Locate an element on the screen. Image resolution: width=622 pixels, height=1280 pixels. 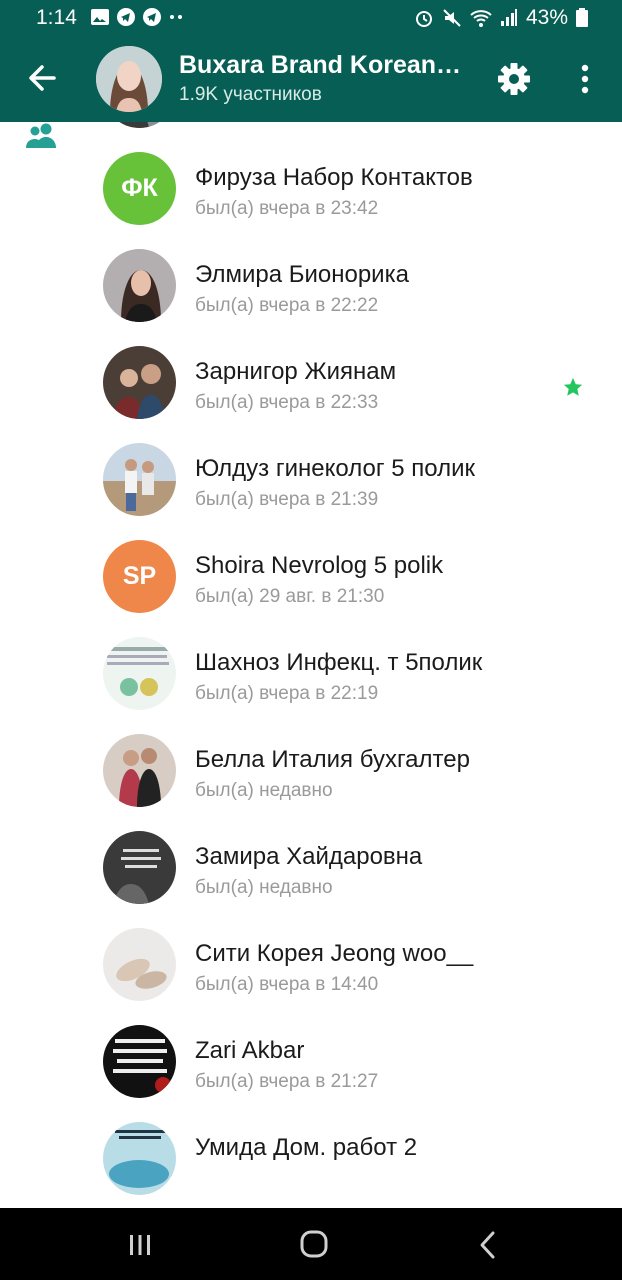
back-button is located at coordinates (42, 78).